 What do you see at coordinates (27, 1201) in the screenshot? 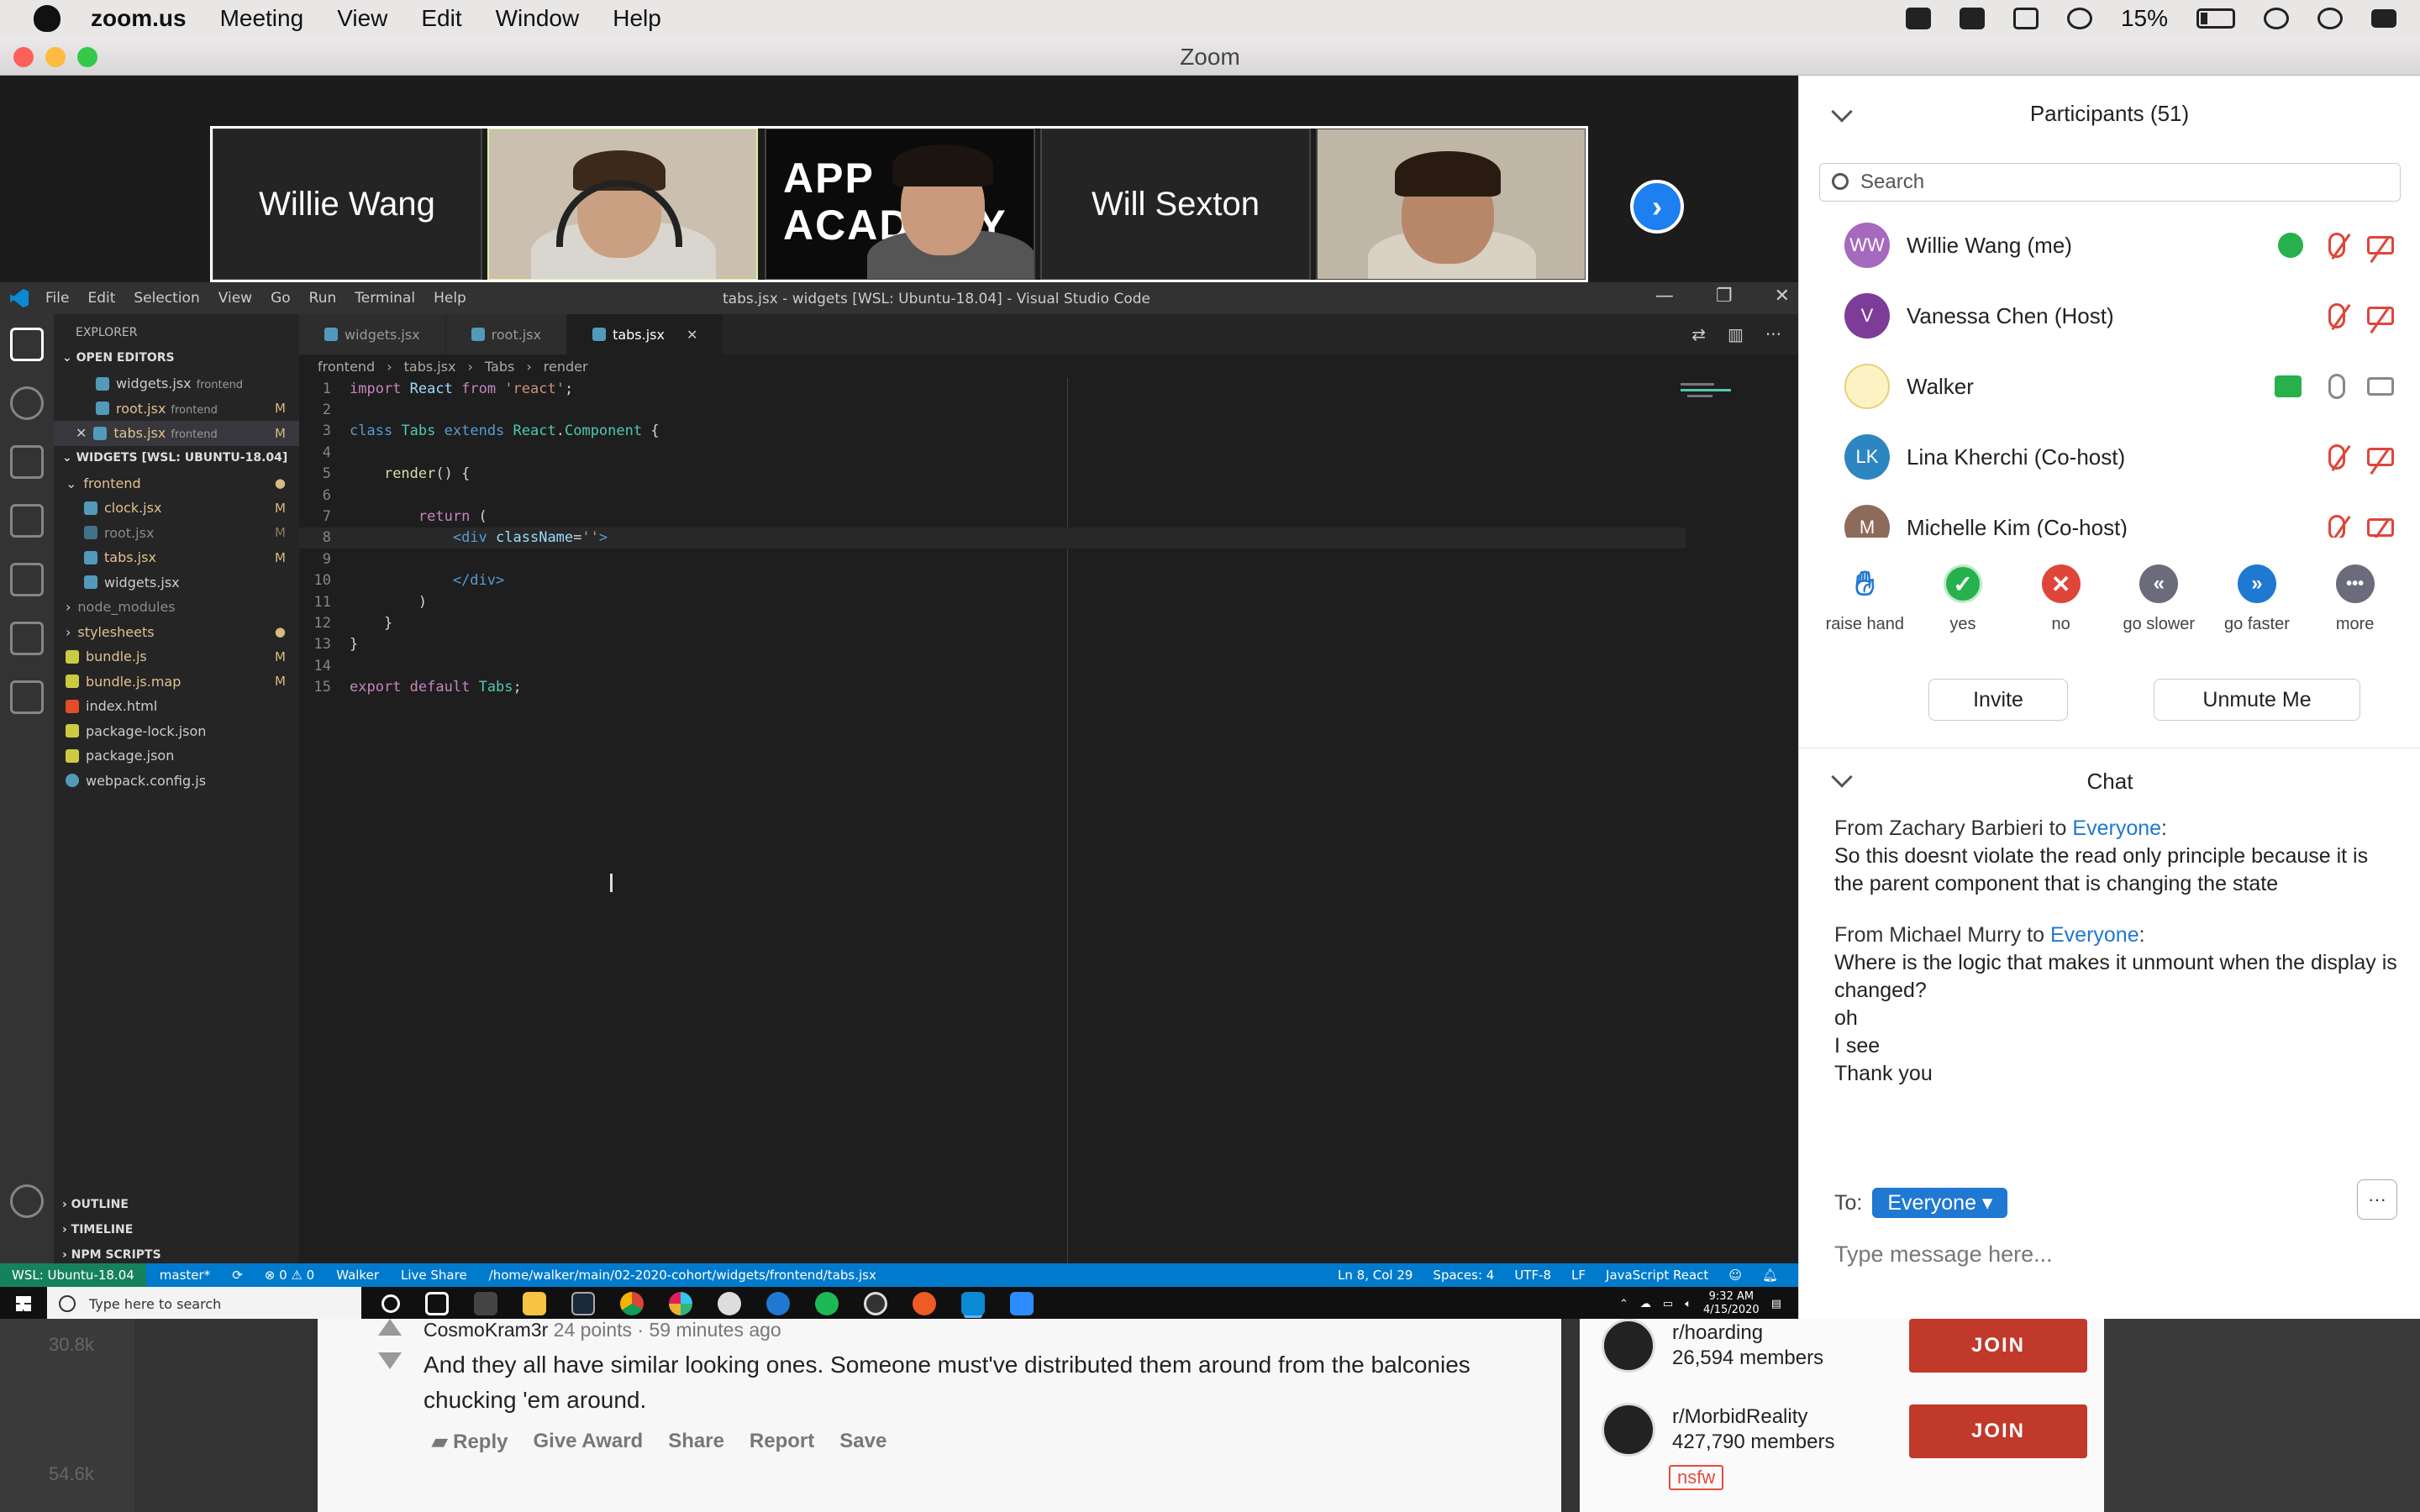
I see `settings-gear-icon` at bounding box center [27, 1201].